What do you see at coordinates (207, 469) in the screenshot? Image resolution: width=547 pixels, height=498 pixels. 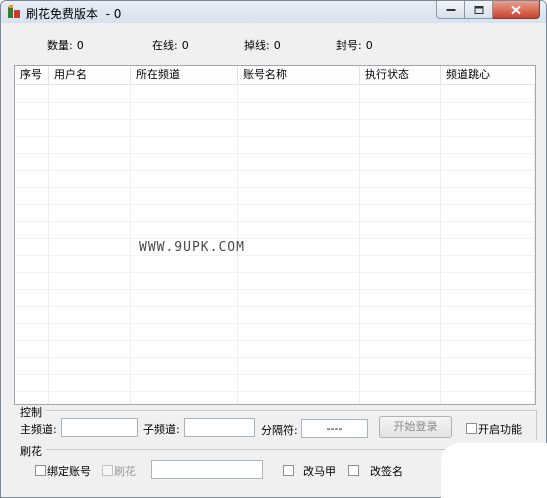 I see `flower-text-input` at bounding box center [207, 469].